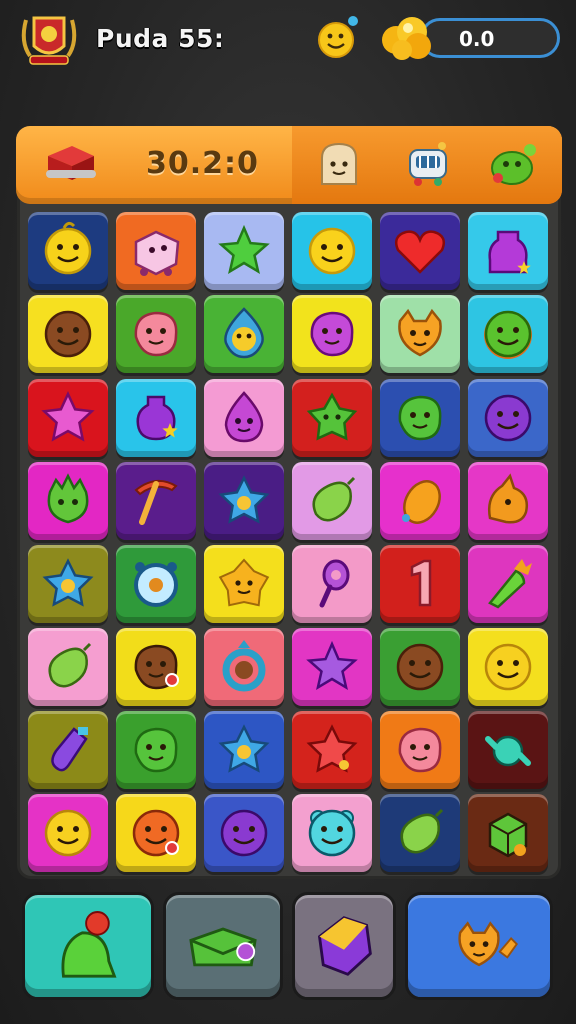 The width and height of the screenshot is (576, 1024). I want to click on orange-lemon-icon, so click(421, 502).